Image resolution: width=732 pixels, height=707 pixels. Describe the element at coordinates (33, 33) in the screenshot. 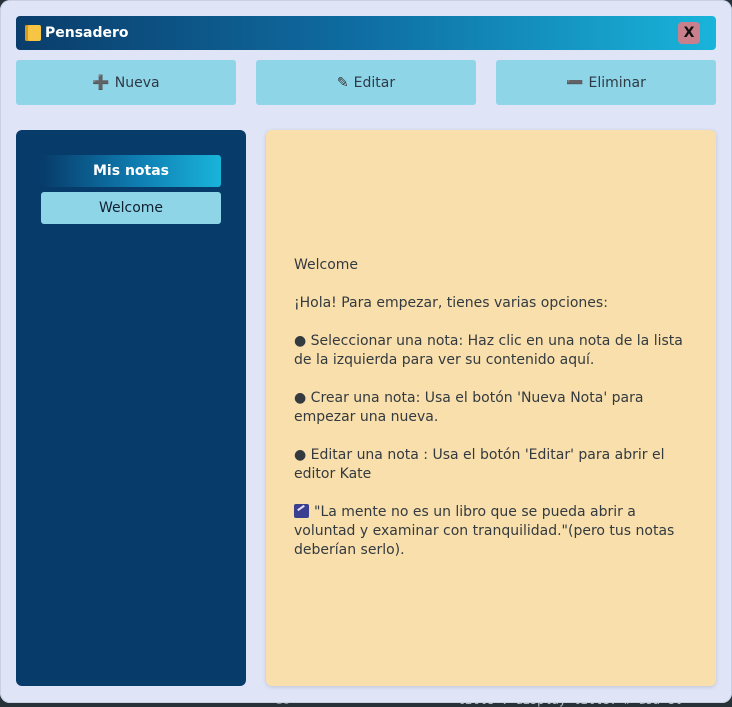

I see `notebook-icon` at that location.